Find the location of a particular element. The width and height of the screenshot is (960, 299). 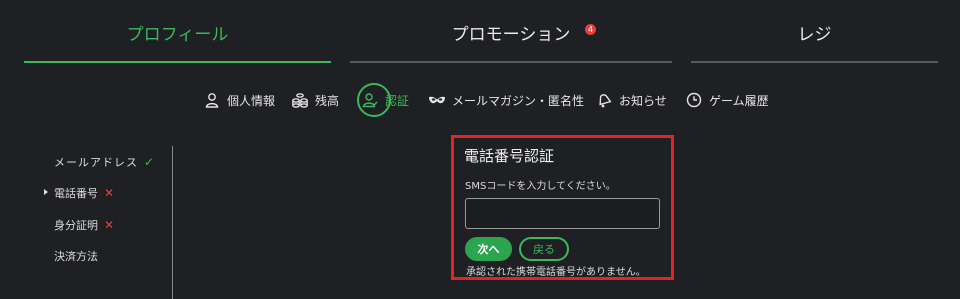

next-button: 次へ is located at coordinates (488, 249).